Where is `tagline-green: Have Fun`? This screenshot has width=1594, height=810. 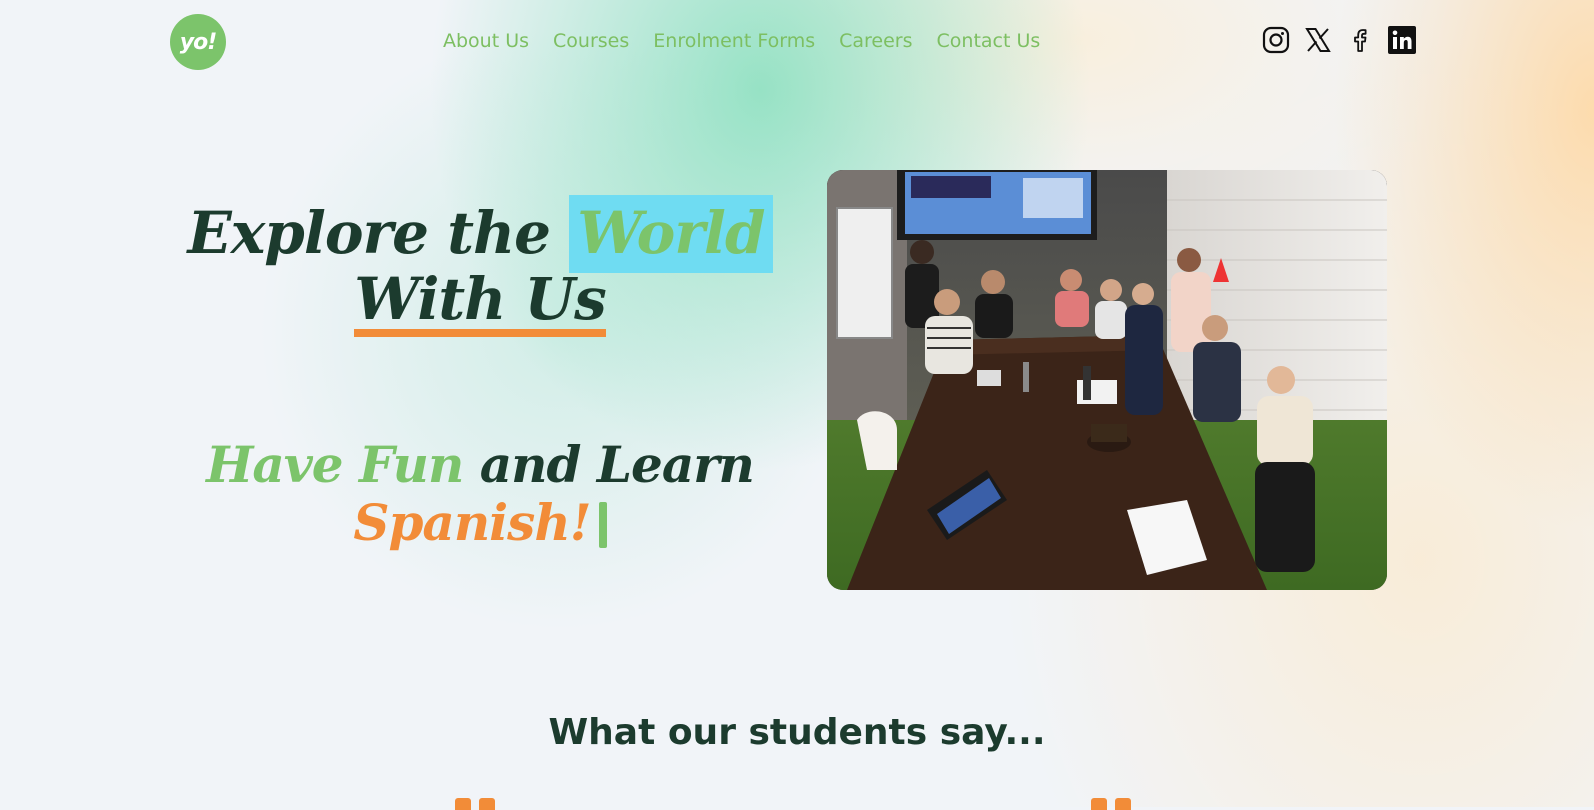 tagline-green: Have Fun is located at coordinates (335, 464).